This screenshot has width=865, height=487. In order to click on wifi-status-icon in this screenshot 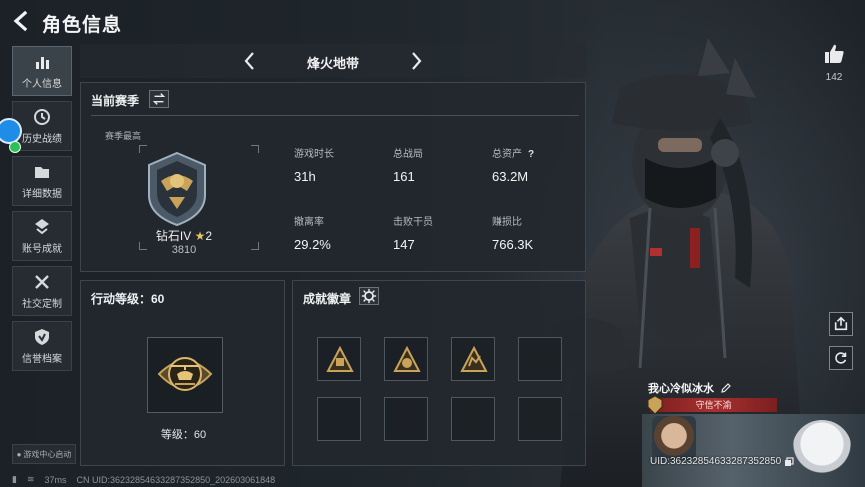, I will do `click(15, 147)`.